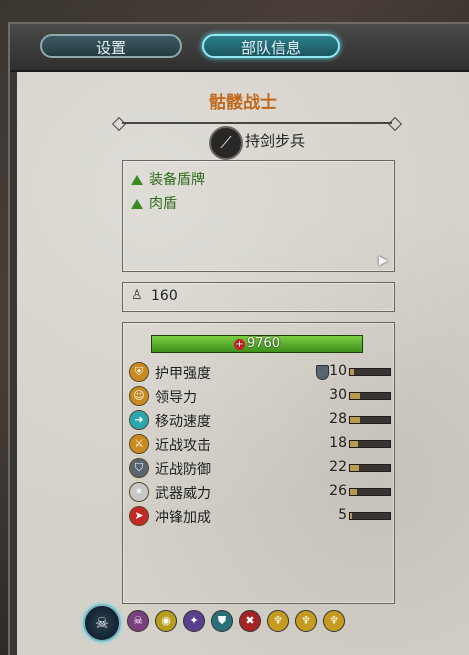 The width and height of the screenshot is (469, 655). What do you see at coordinates (243, 103) in the screenshot?
I see `unit-name: 骷髅战士` at bounding box center [243, 103].